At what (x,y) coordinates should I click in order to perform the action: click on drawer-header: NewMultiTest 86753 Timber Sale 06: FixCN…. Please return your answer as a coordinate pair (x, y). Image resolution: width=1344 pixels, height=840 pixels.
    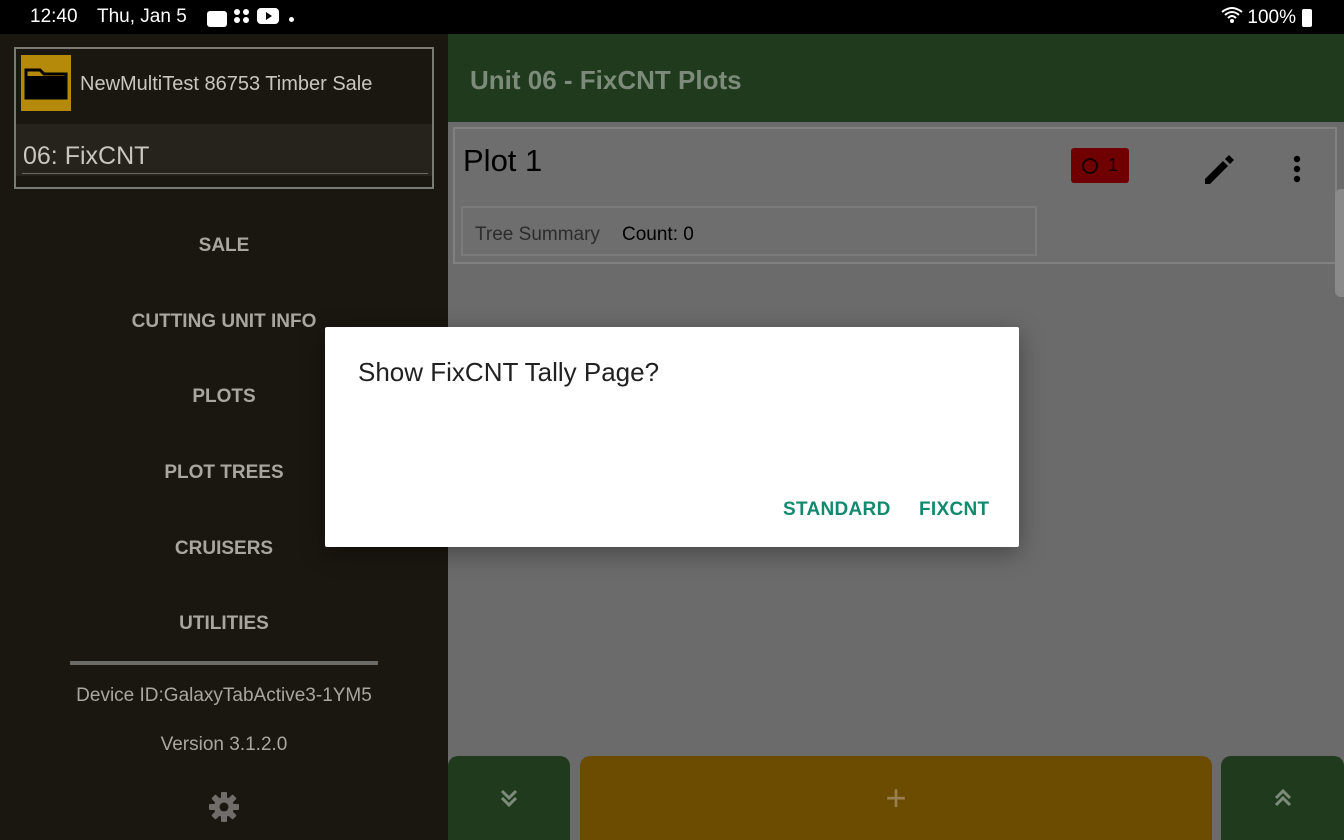
    Looking at the image, I should click on (224, 118).